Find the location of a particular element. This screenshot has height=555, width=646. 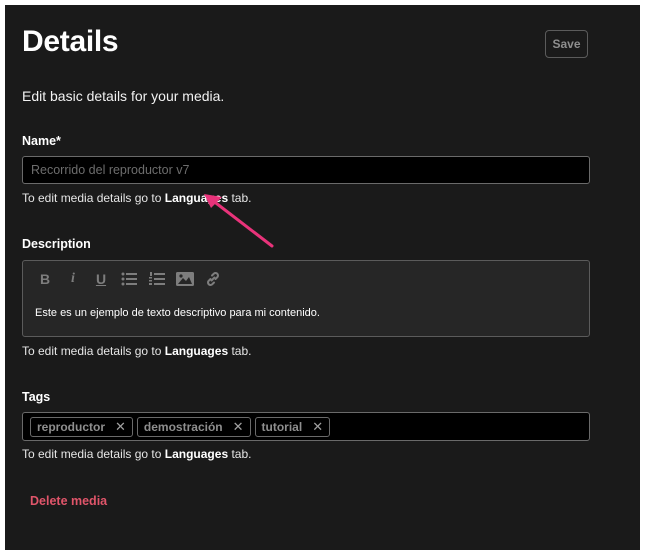

image-button is located at coordinates (185, 279).